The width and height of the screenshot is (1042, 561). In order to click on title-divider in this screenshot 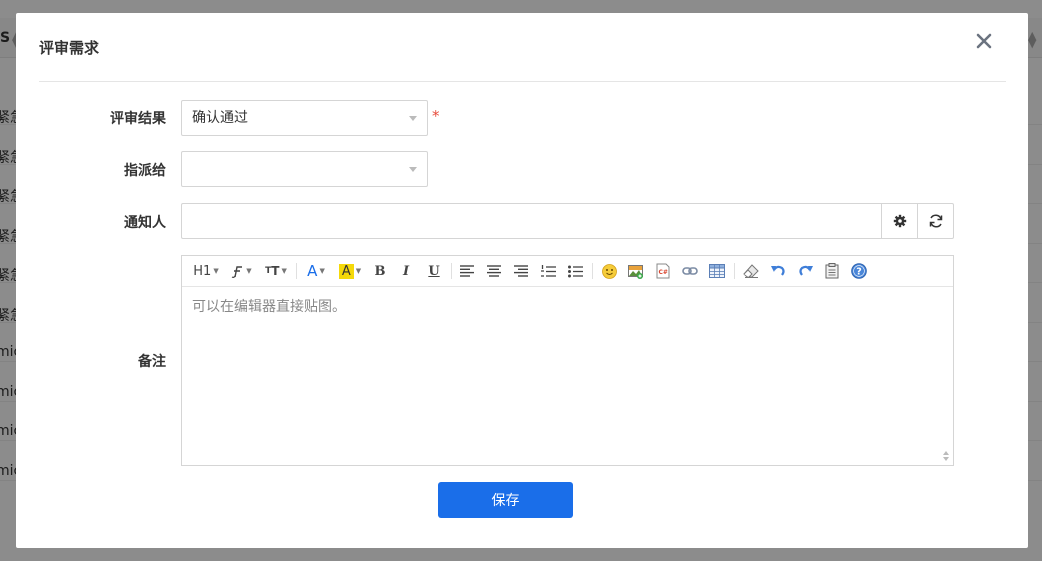, I will do `click(522, 81)`.